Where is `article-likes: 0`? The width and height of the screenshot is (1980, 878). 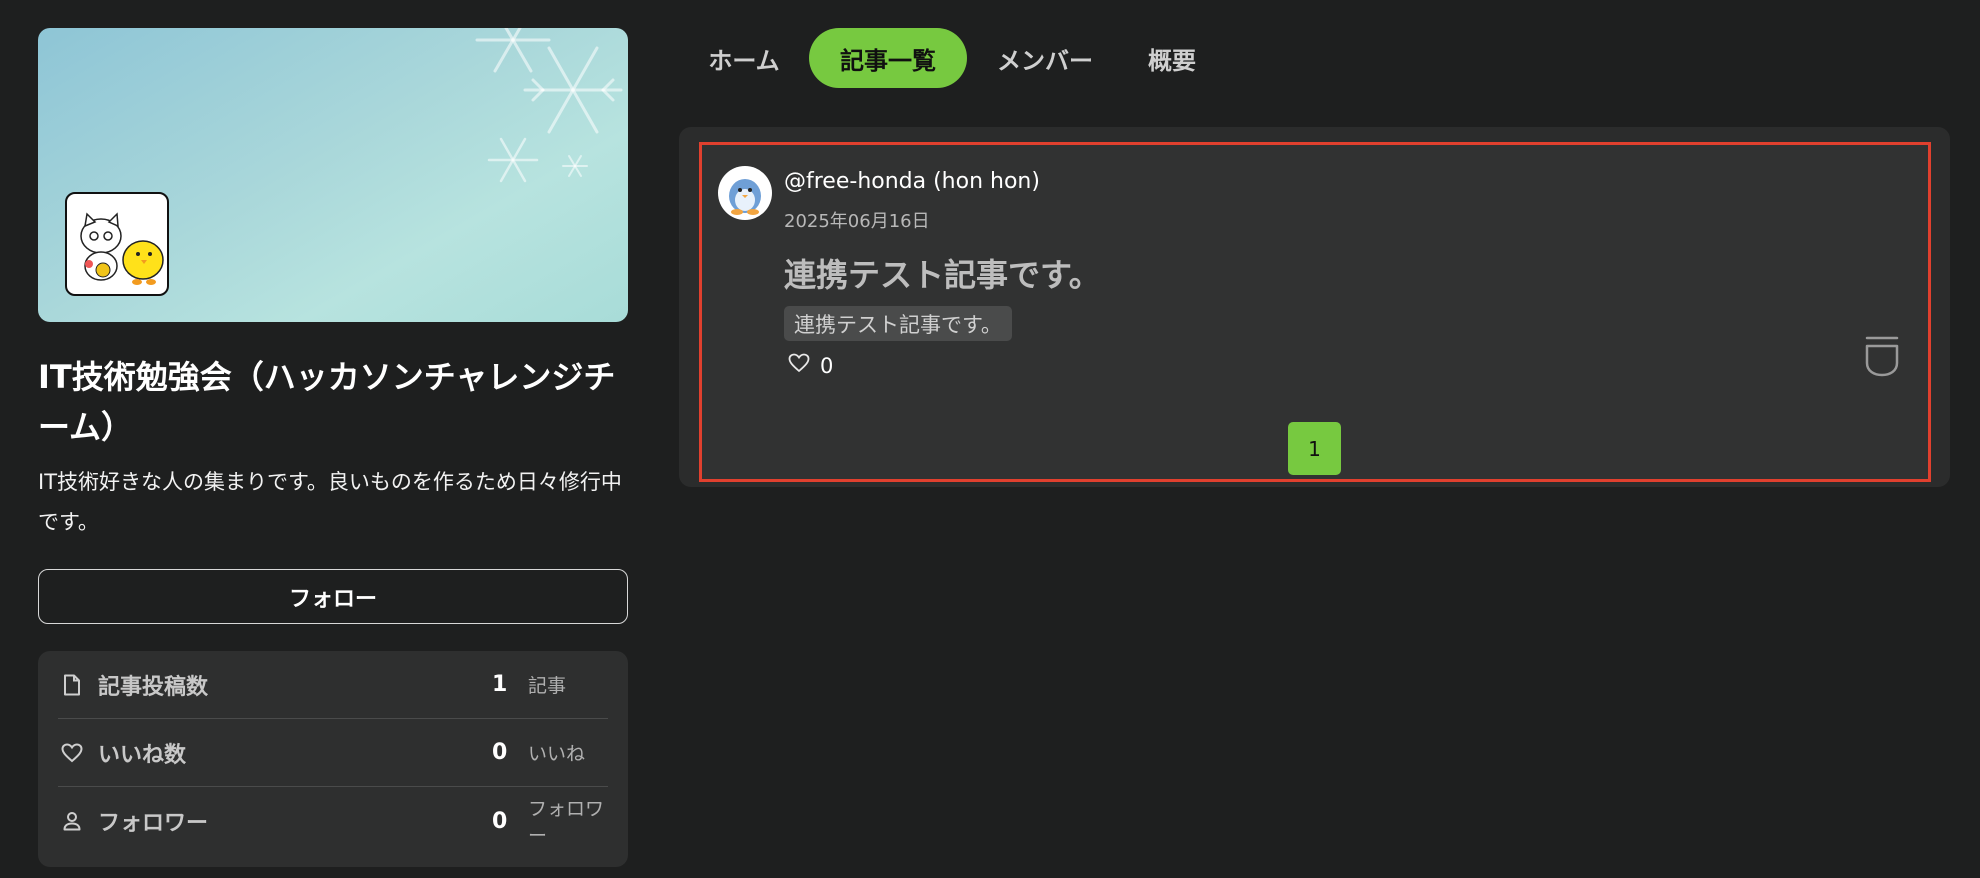
article-likes: 0 is located at coordinates (810, 365).